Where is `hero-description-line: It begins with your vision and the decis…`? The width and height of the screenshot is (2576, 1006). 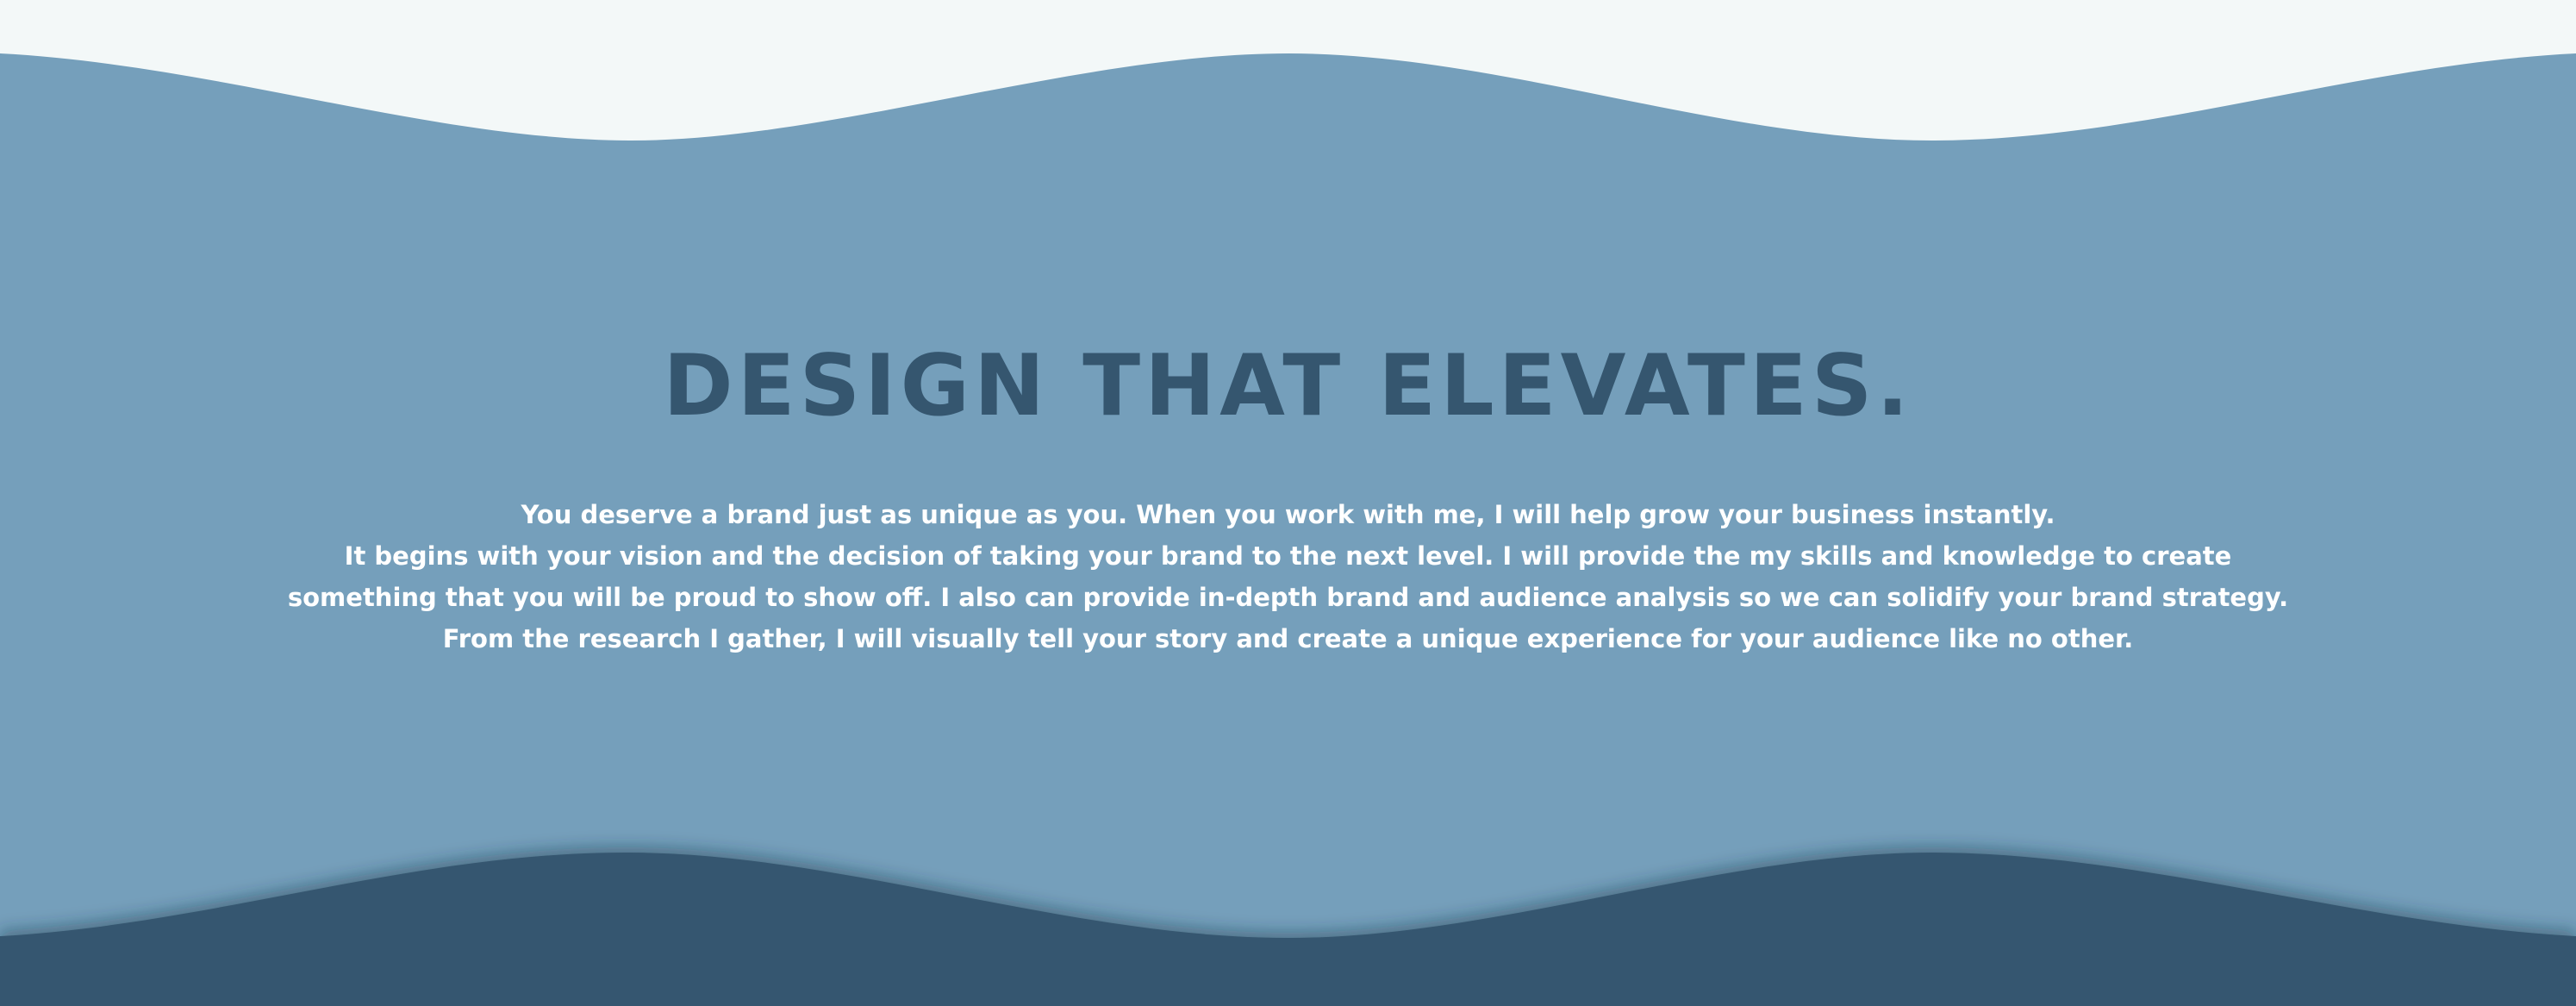 hero-description-line: It begins with your vision and the decis… is located at coordinates (1288, 556).